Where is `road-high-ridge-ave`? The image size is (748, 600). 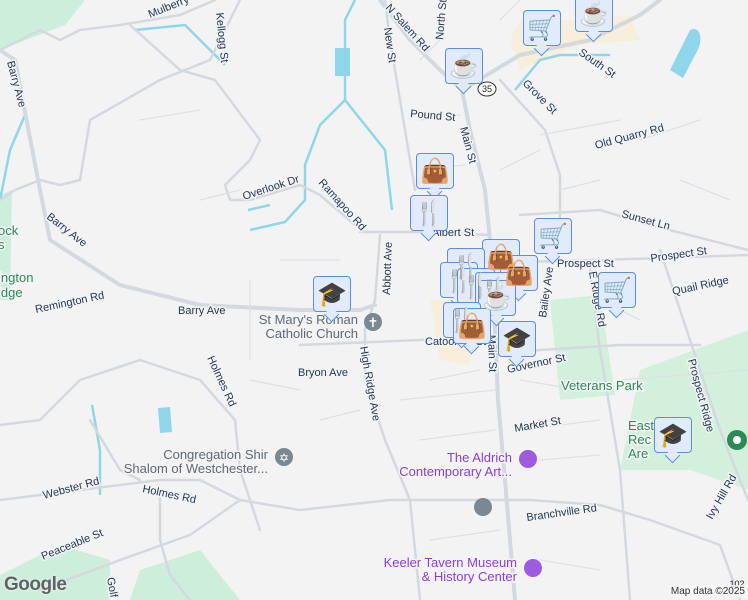 road-high-ridge-ave is located at coordinates (392, 416).